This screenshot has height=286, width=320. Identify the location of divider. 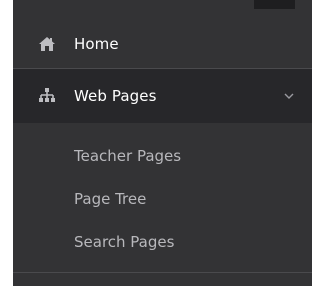
(162, 272).